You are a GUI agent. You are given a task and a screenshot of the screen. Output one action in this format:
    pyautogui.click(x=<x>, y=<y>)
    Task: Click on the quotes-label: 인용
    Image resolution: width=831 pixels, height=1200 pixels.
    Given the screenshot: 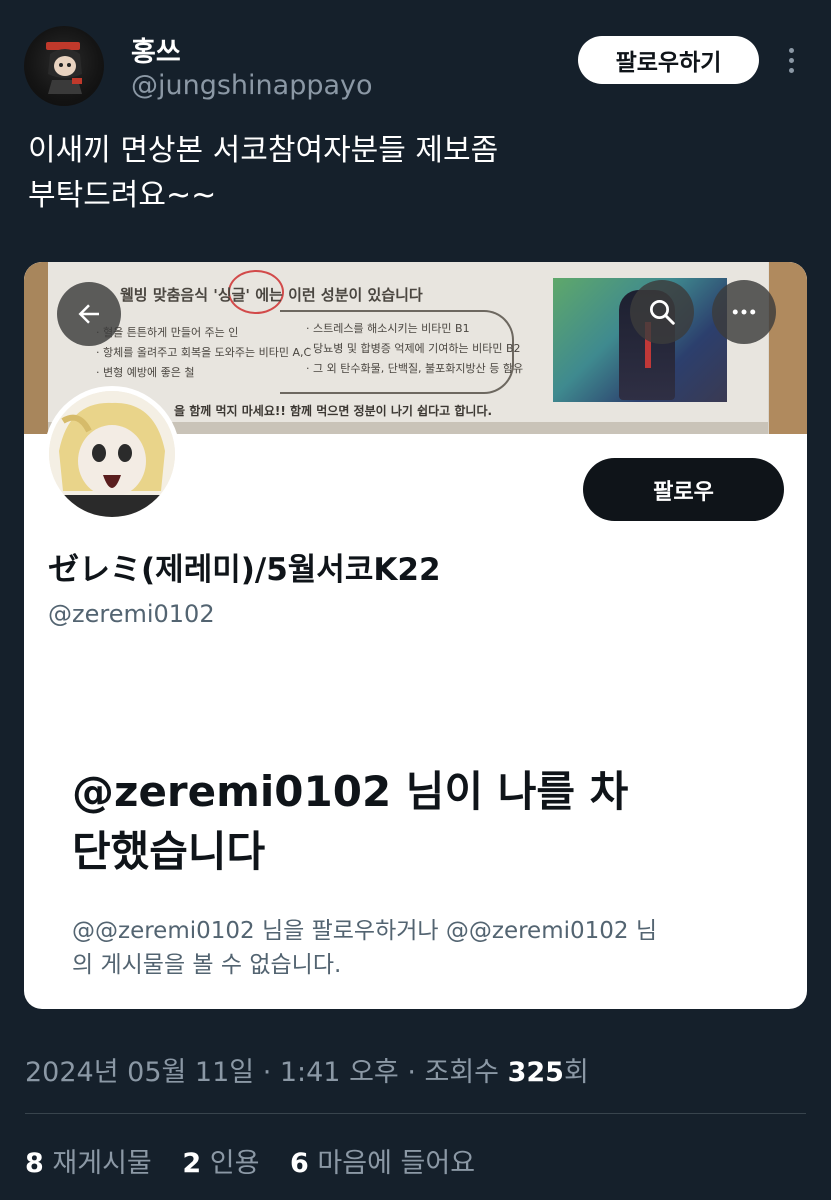 What is the action you would take?
    pyautogui.click(x=234, y=1163)
    